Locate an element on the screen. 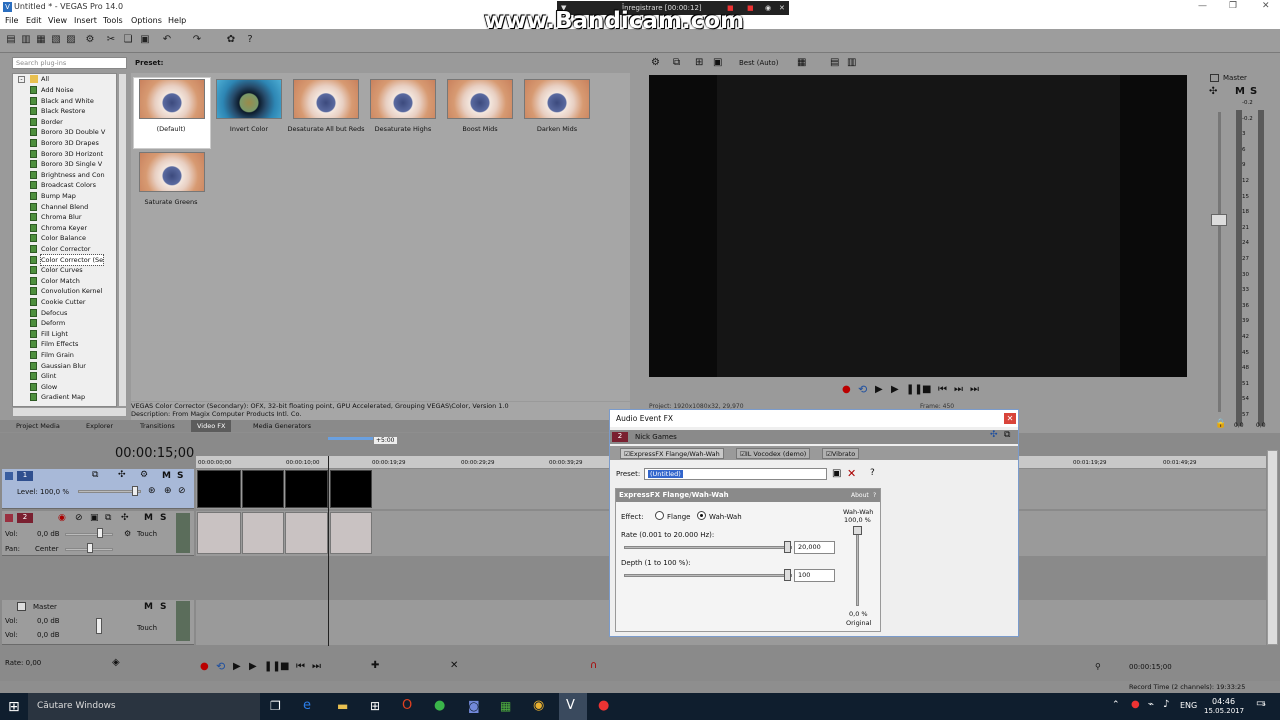 This screenshot has height=720, width=1280. tree-root: All is located at coordinates (45, 79).